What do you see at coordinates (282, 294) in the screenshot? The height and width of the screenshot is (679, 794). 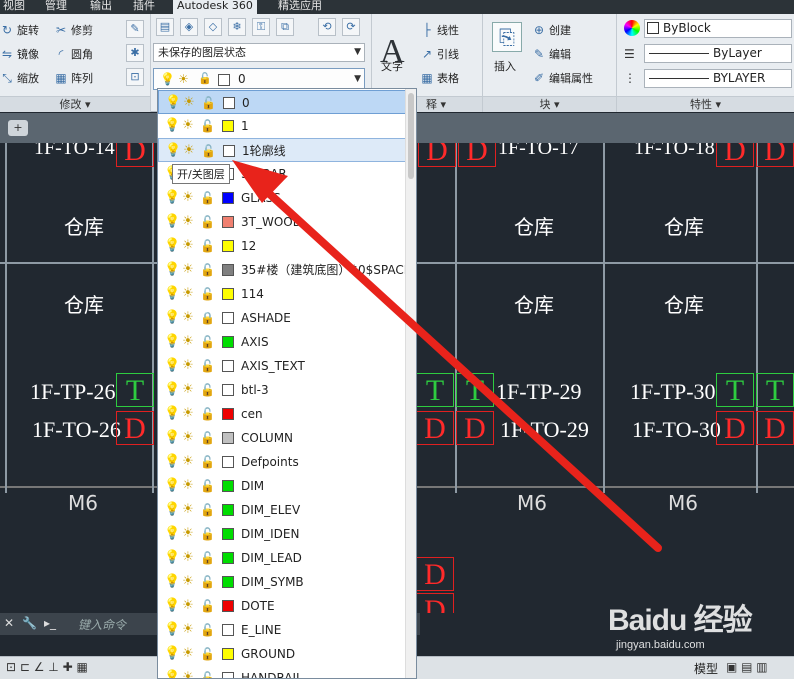 I see `layer-list-item: 💡 ☀ 🔓 114` at bounding box center [282, 294].